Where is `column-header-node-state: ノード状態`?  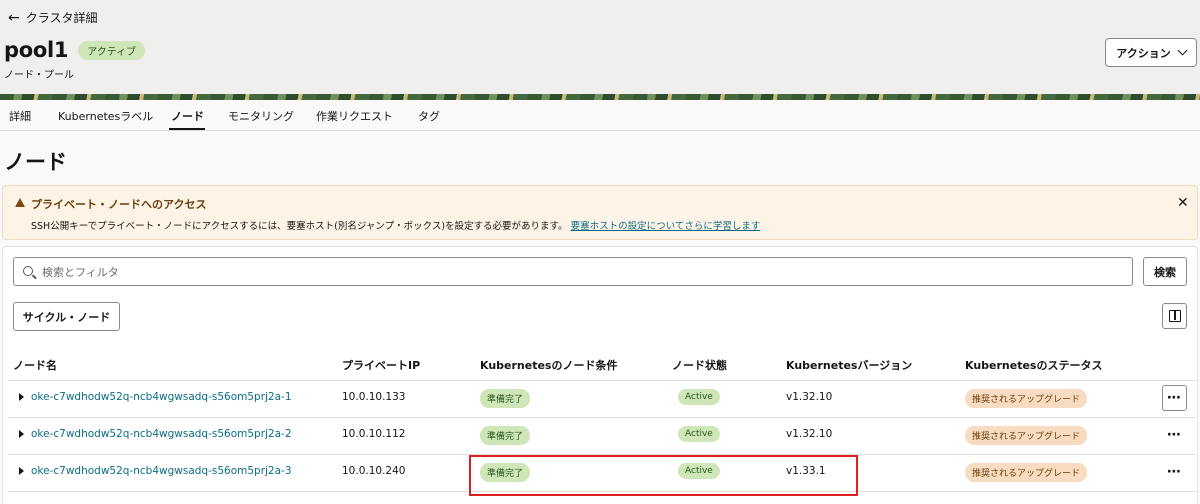 column-header-node-state: ノード状態 is located at coordinates (699, 365).